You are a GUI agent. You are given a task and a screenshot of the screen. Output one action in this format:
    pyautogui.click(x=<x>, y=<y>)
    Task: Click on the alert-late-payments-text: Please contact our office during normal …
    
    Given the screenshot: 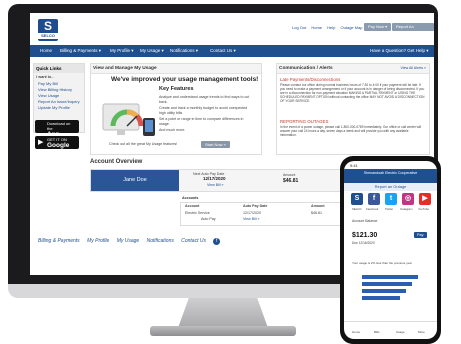 What is the action you would take?
    pyautogui.click(x=352, y=93)
    